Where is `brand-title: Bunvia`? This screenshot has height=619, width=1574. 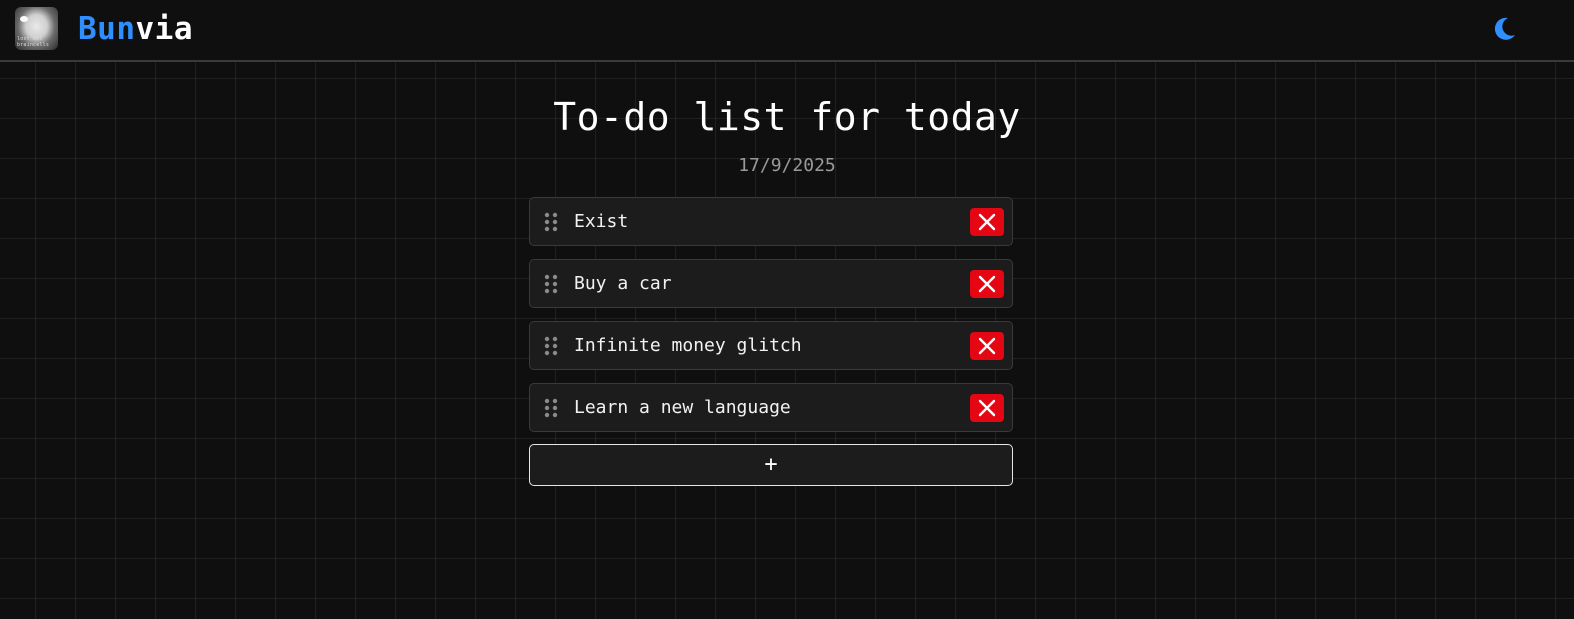 brand-title: Bunvia is located at coordinates (135, 29).